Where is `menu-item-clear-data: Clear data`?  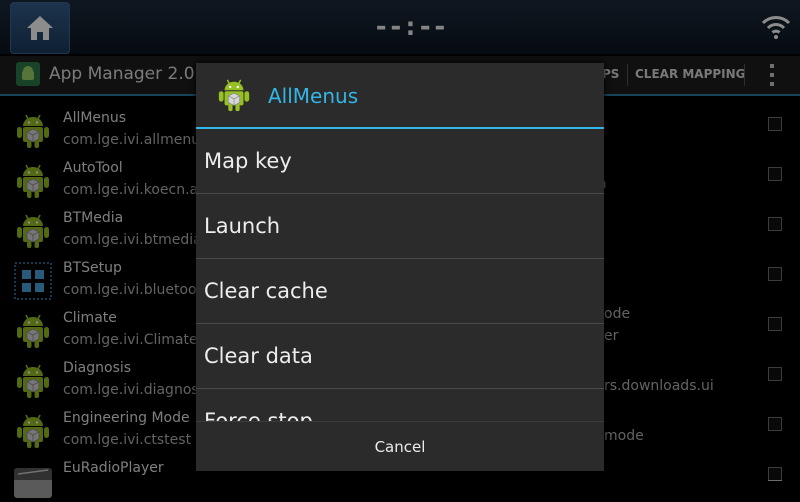 menu-item-clear-data: Clear data is located at coordinates (400, 356).